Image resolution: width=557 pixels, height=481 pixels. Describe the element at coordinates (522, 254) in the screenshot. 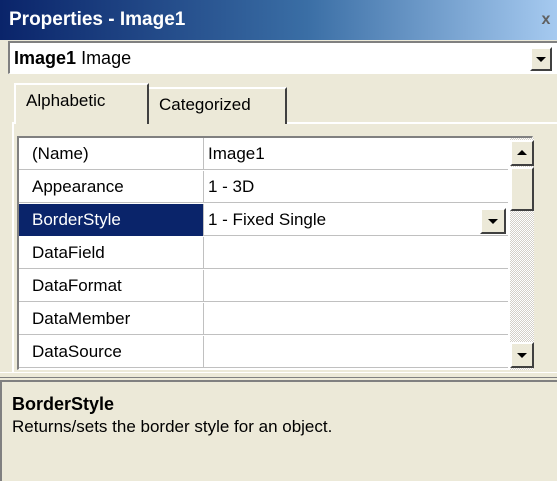

I see `vertical-scrollbar` at that location.